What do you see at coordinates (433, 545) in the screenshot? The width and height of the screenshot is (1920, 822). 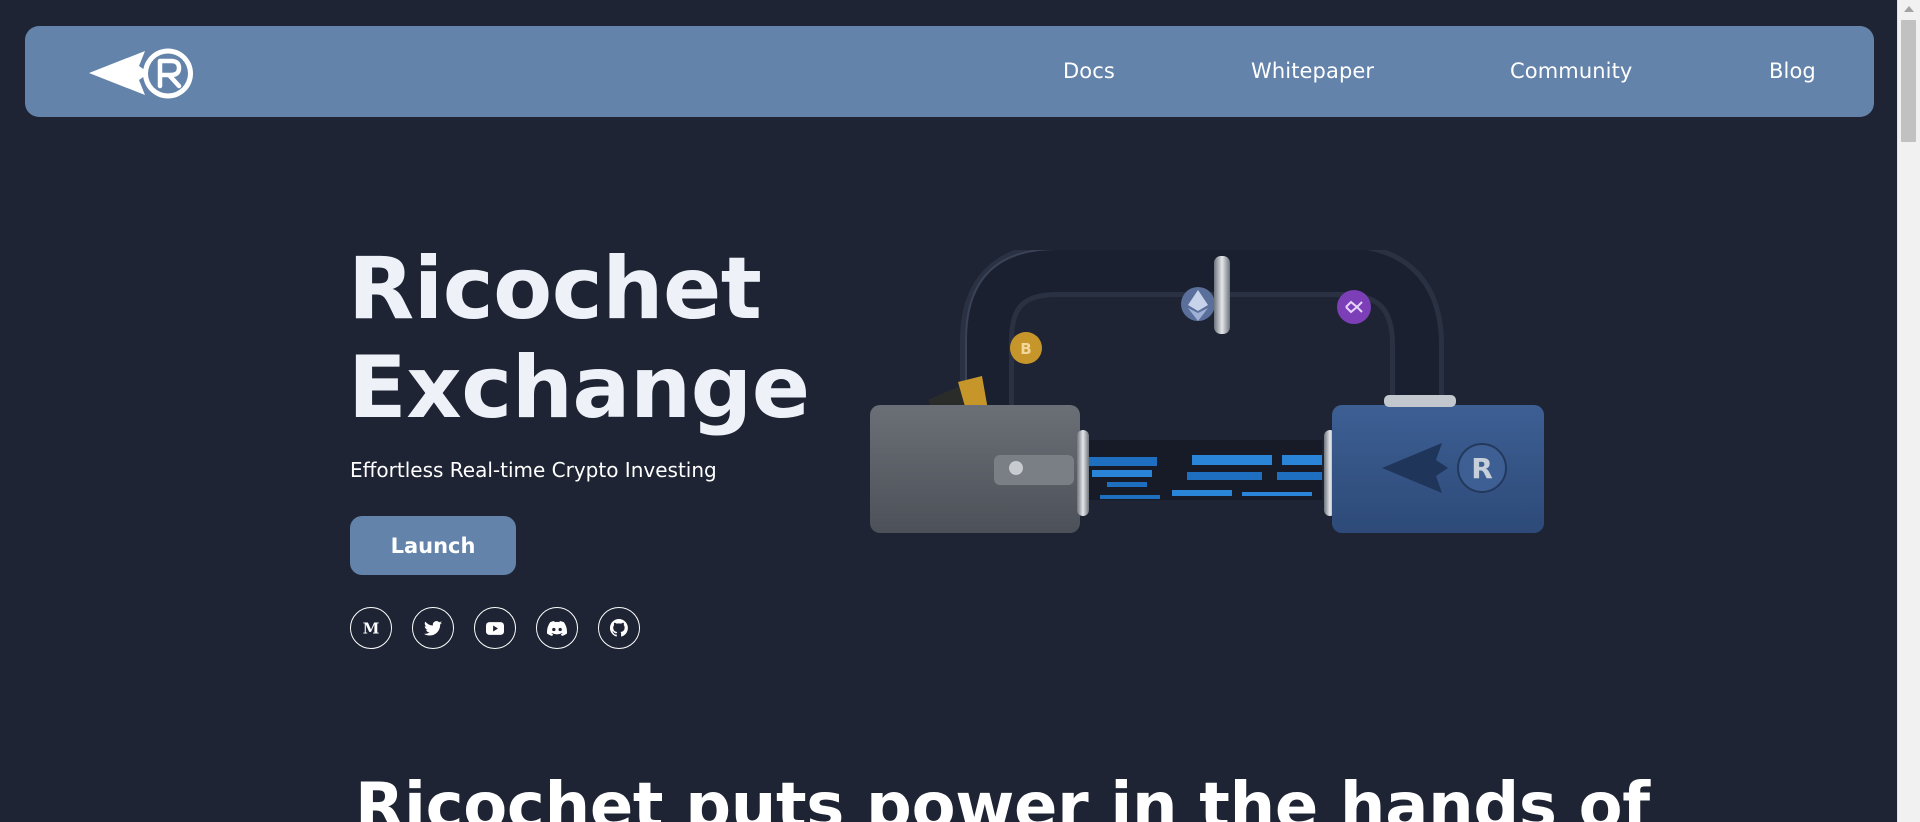 I see `launch-button: Launch` at bounding box center [433, 545].